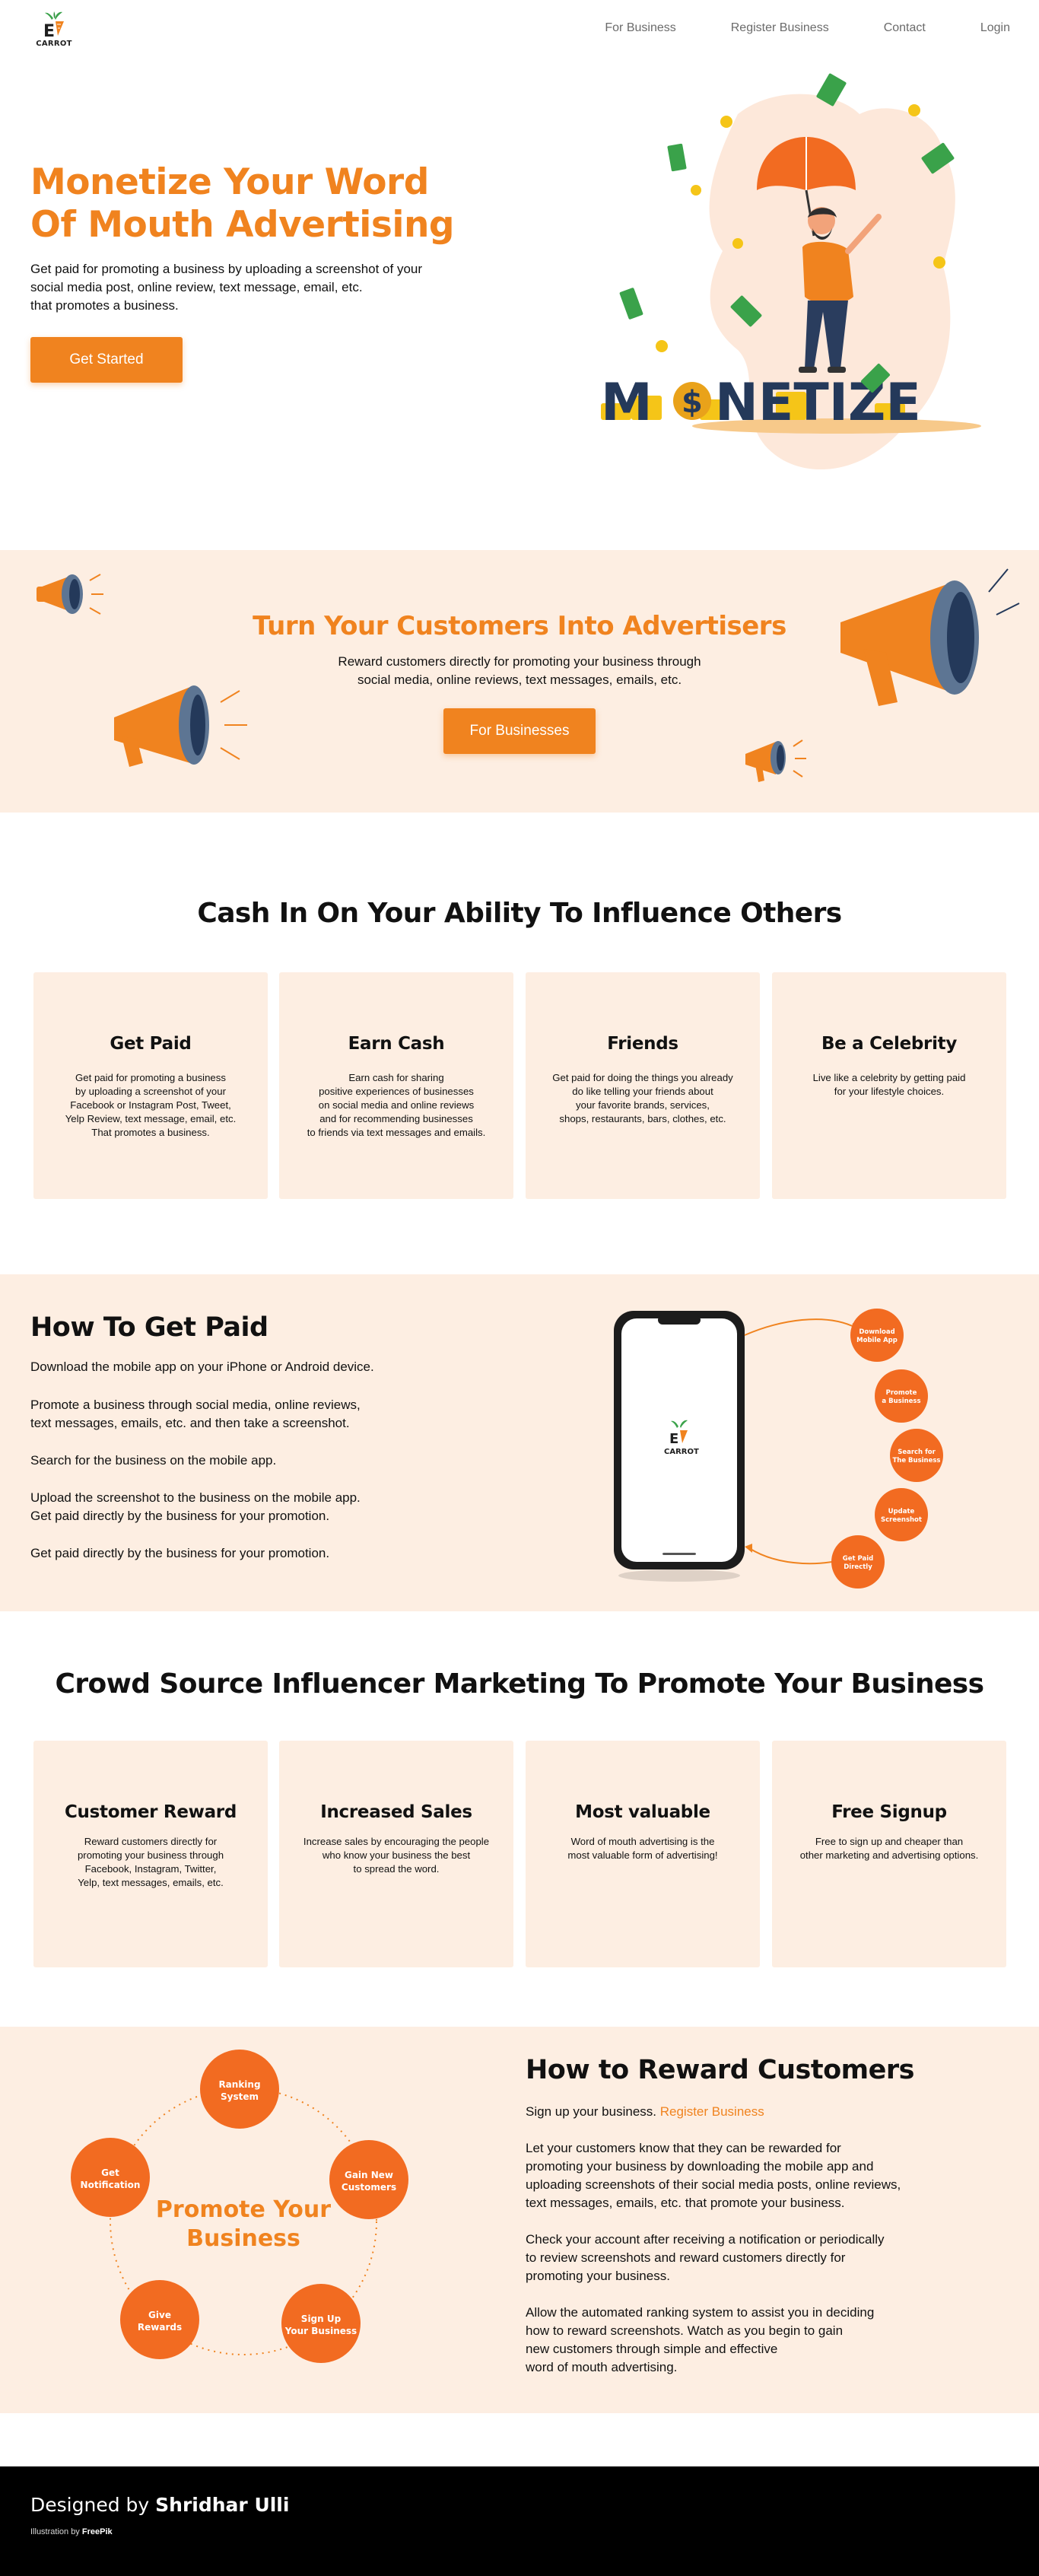  I want to click on step-circle: Update Screenshot, so click(901, 1515).